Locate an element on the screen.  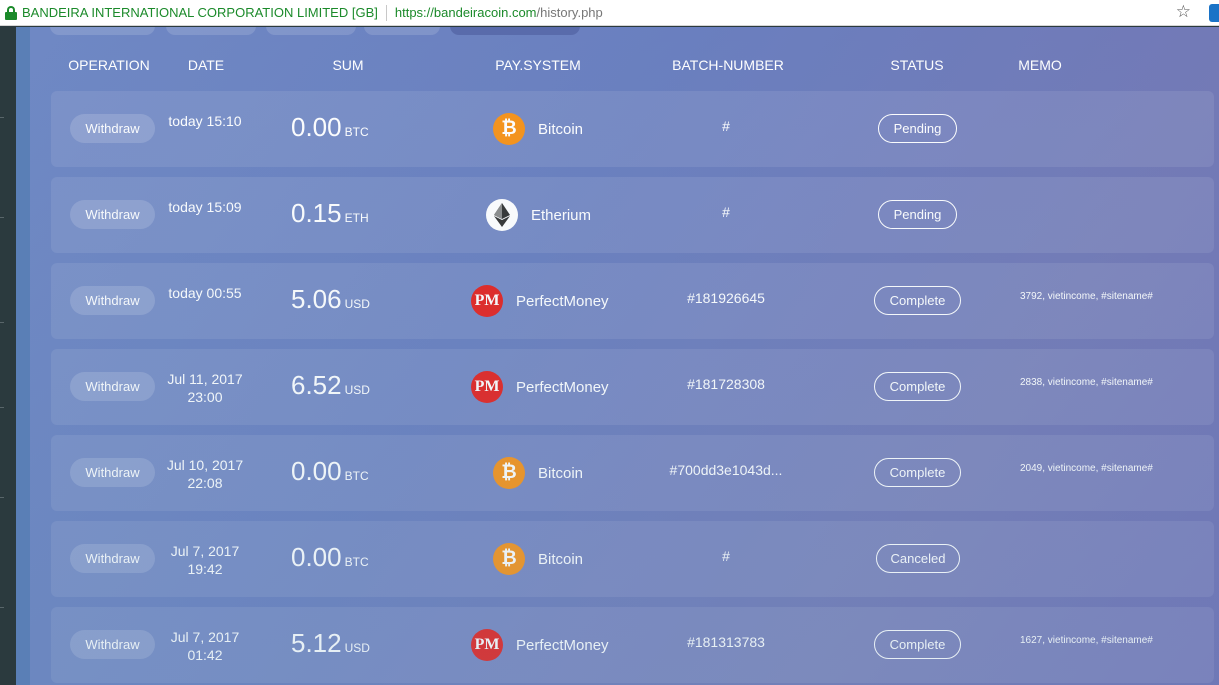
status-badge: Pending is located at coordinates (917, 128).